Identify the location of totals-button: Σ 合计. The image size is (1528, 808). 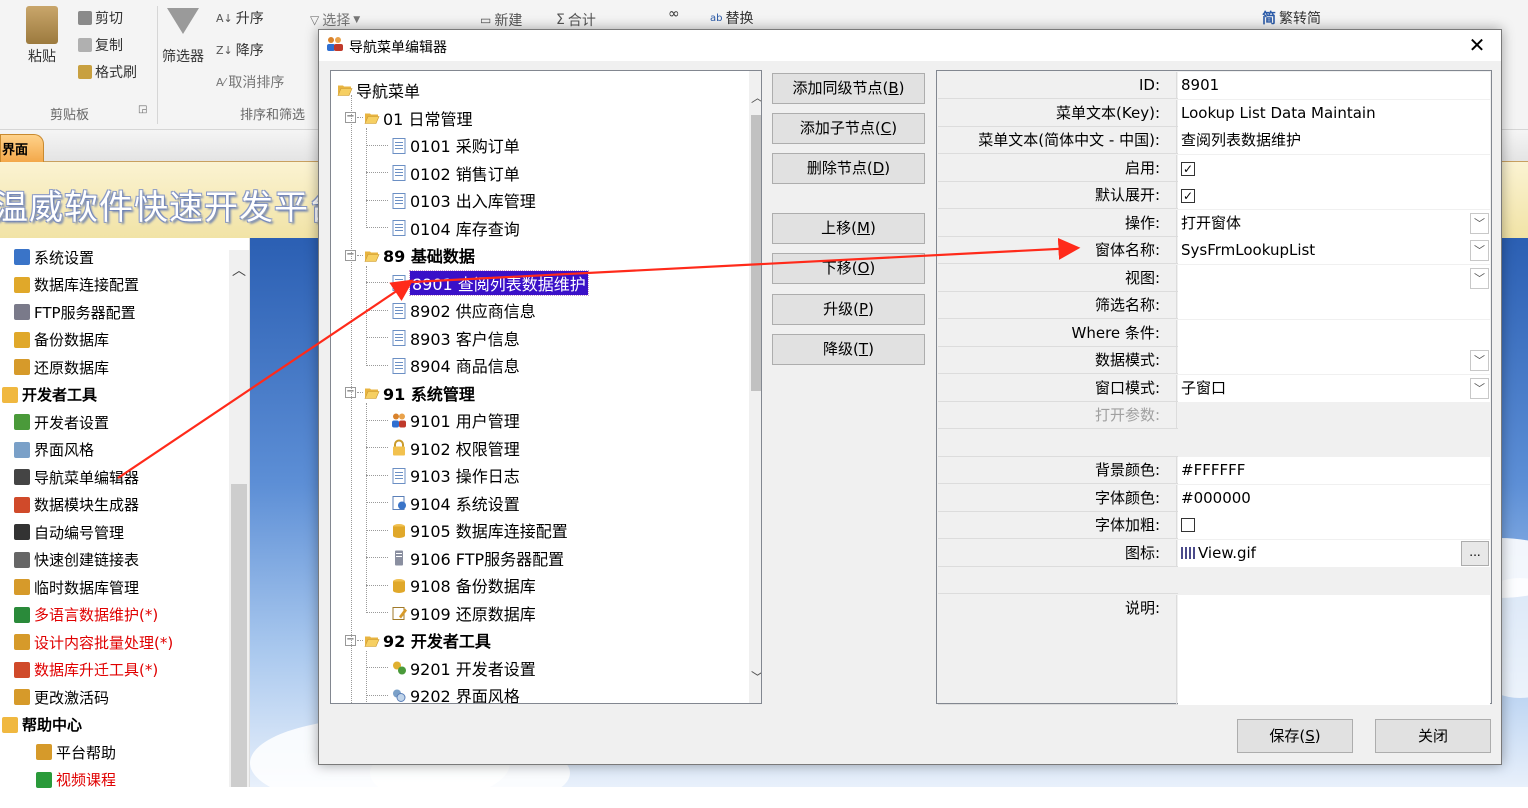
(576, 20).